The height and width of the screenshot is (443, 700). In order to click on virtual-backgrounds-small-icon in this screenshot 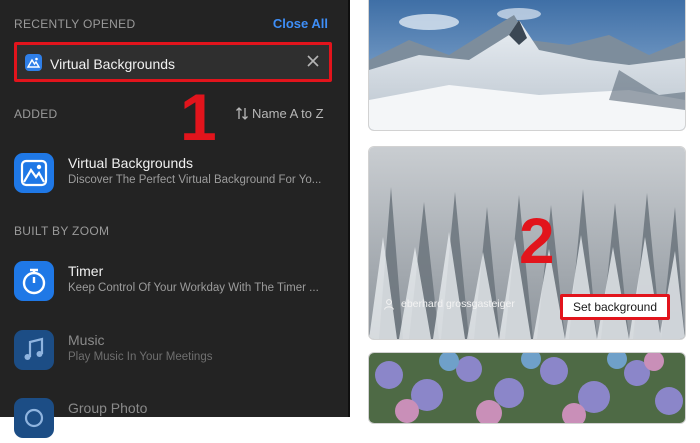, I will do `click(33, 62)`.